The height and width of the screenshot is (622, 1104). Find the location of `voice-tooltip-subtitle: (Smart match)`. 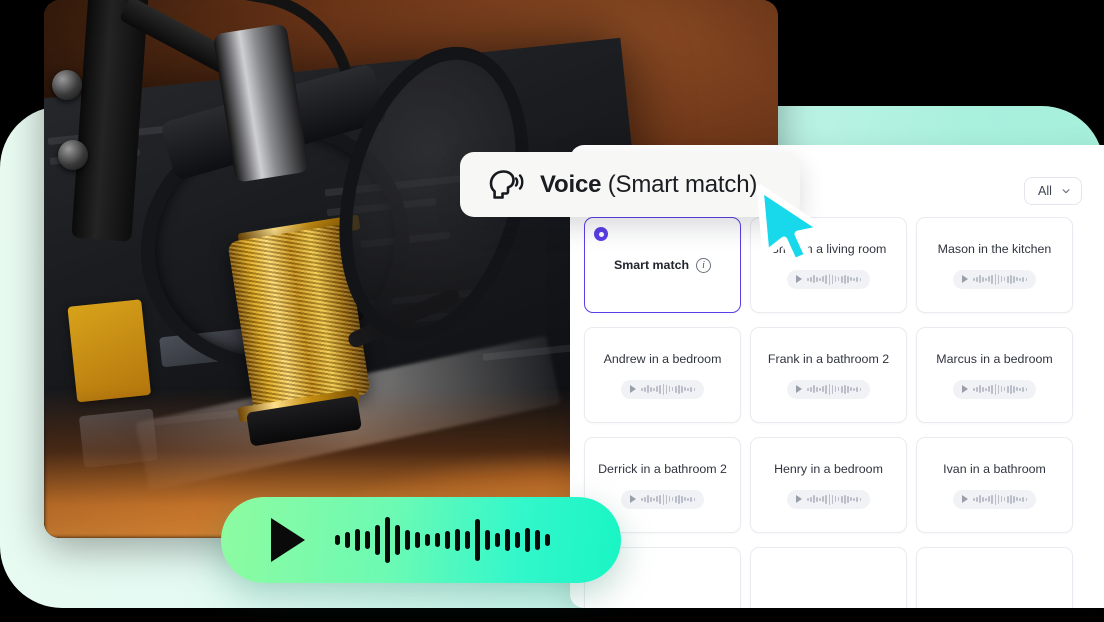

voice-tooltip-subtitle: (Smart match) is located at coordinates (682, 184).